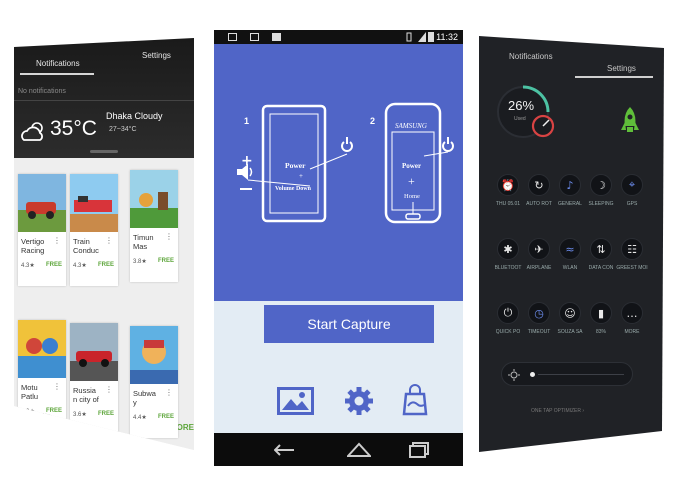  Describe the element at coordinates (539, 185) in the screenshot. I see `rotate-icon: ↻` at that location.